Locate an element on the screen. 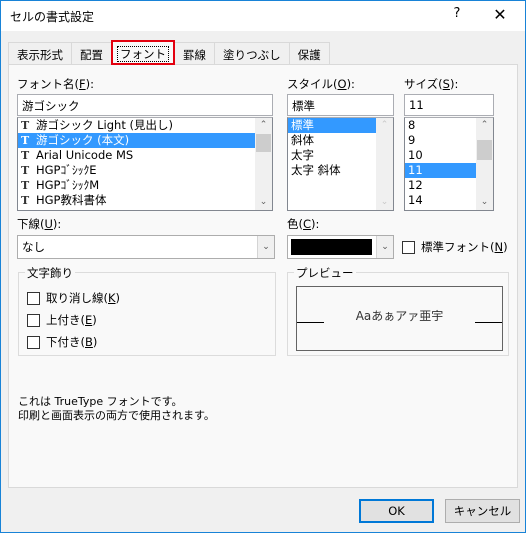  style-list: 標準 斜体 太字 太字 斜体 ⌃ ⌄ is located at coordinates (340, 164).